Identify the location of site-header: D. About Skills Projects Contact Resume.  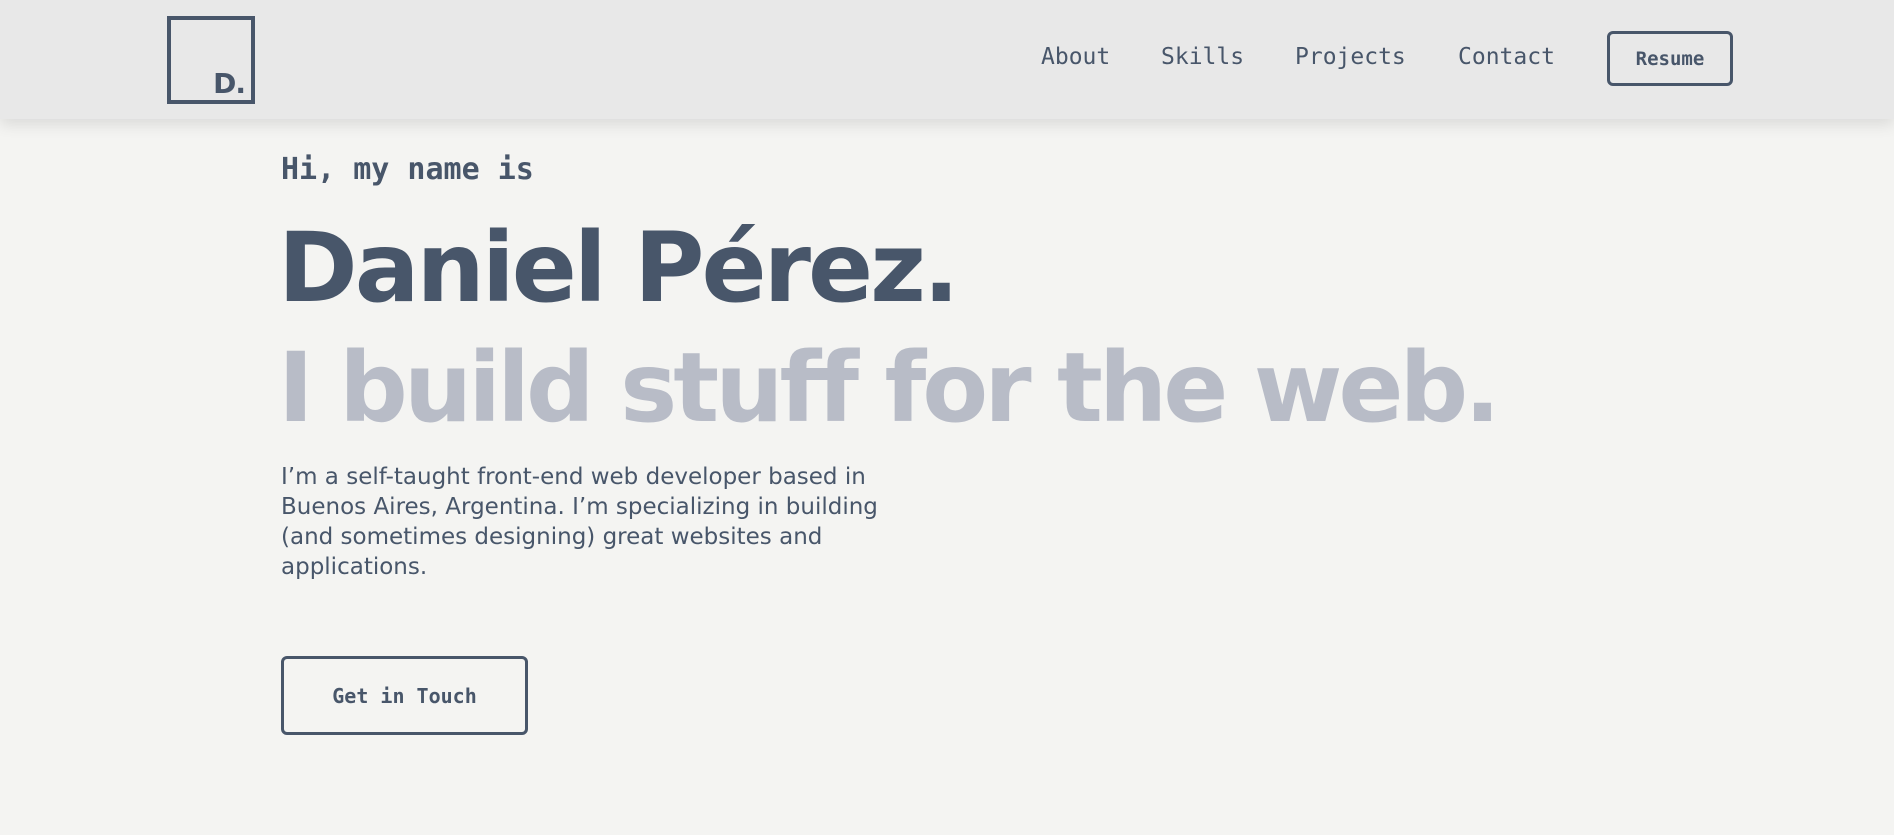
(947, 59).